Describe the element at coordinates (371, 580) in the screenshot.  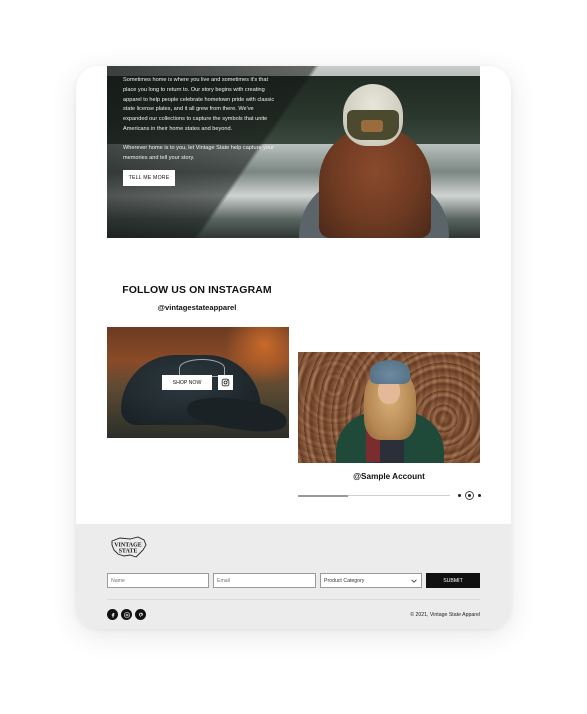
I see `product-category-select: Product Category` at that location.